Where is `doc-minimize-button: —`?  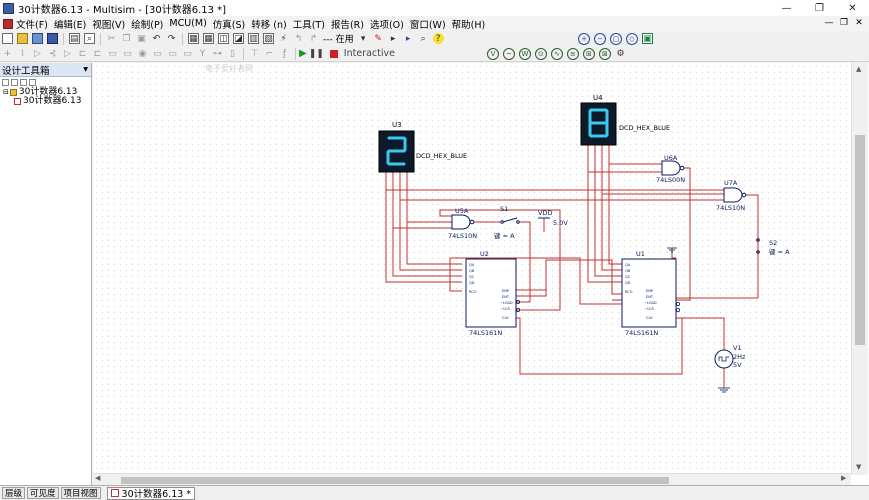
doc-minimize-button: — is located at coordinates (829, 23).